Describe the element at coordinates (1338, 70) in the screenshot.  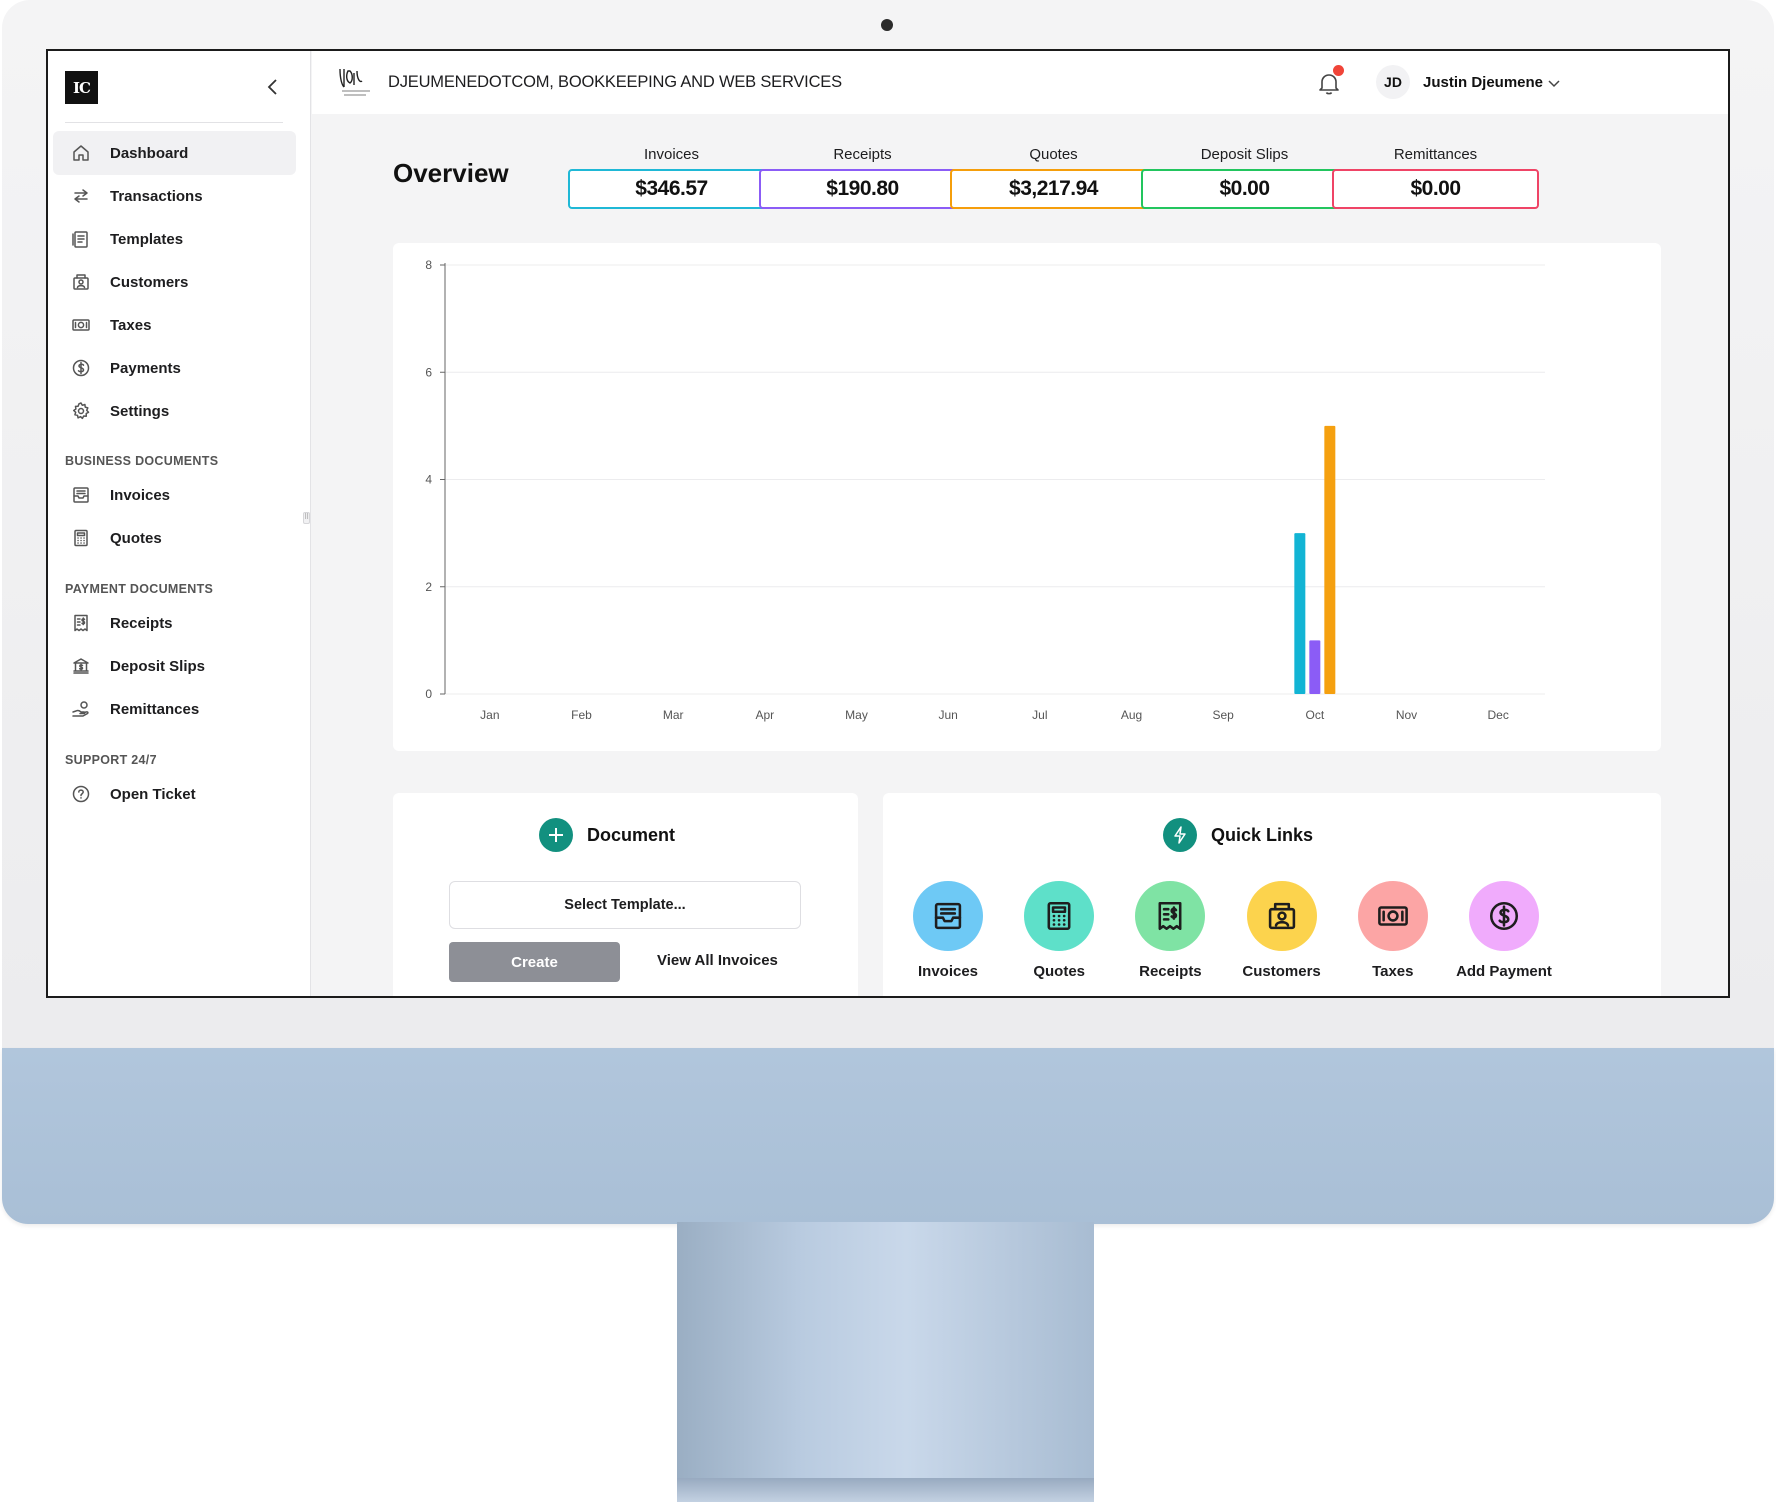
I see `notification-badge` at that location.